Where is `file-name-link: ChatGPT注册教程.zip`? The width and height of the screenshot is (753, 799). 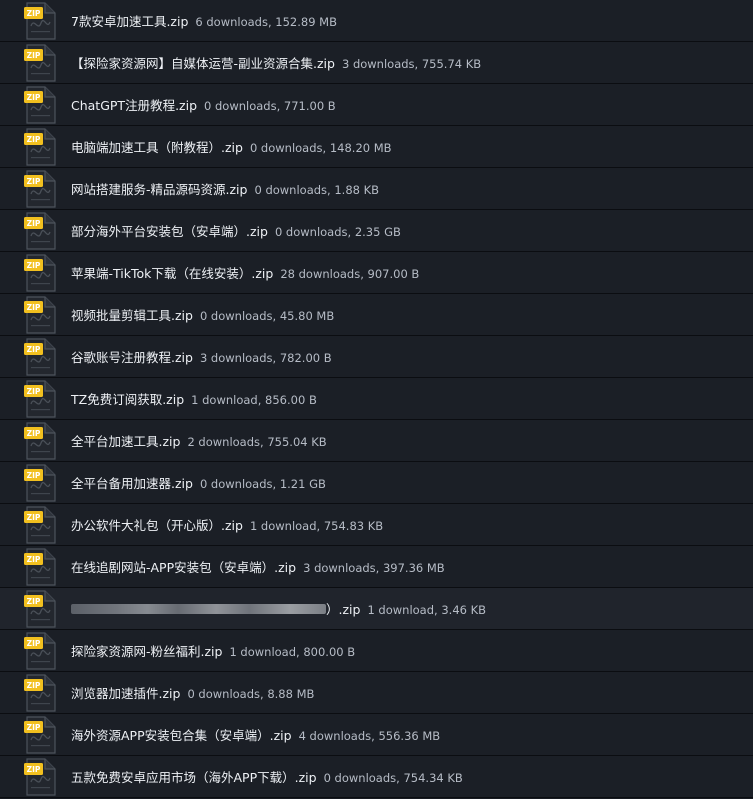
file-name-link: ChatGPT注册教程.zip is located at coordinates (134, 105).